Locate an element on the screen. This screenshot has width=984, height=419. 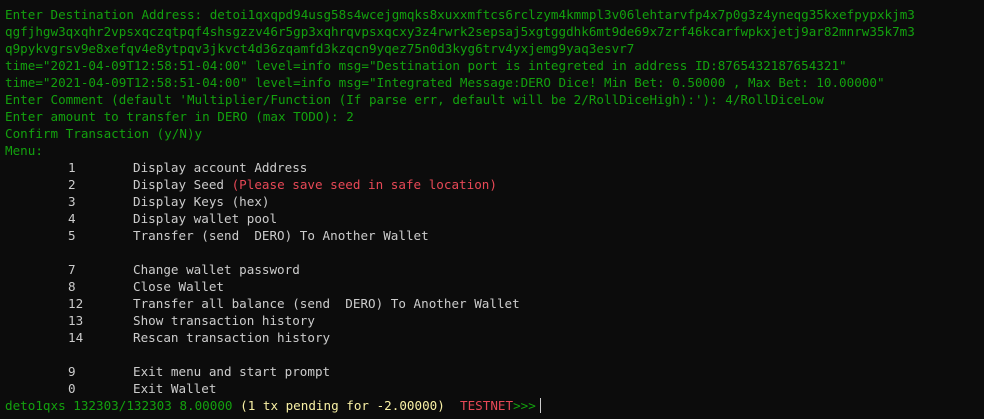
menu-item-number: 14 is located at coordinates (76, 337).